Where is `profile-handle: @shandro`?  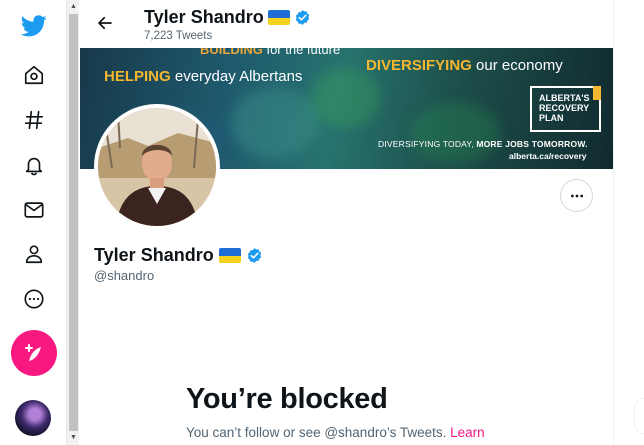 profile-handle: @shandro is located at coordinates (124, 275).